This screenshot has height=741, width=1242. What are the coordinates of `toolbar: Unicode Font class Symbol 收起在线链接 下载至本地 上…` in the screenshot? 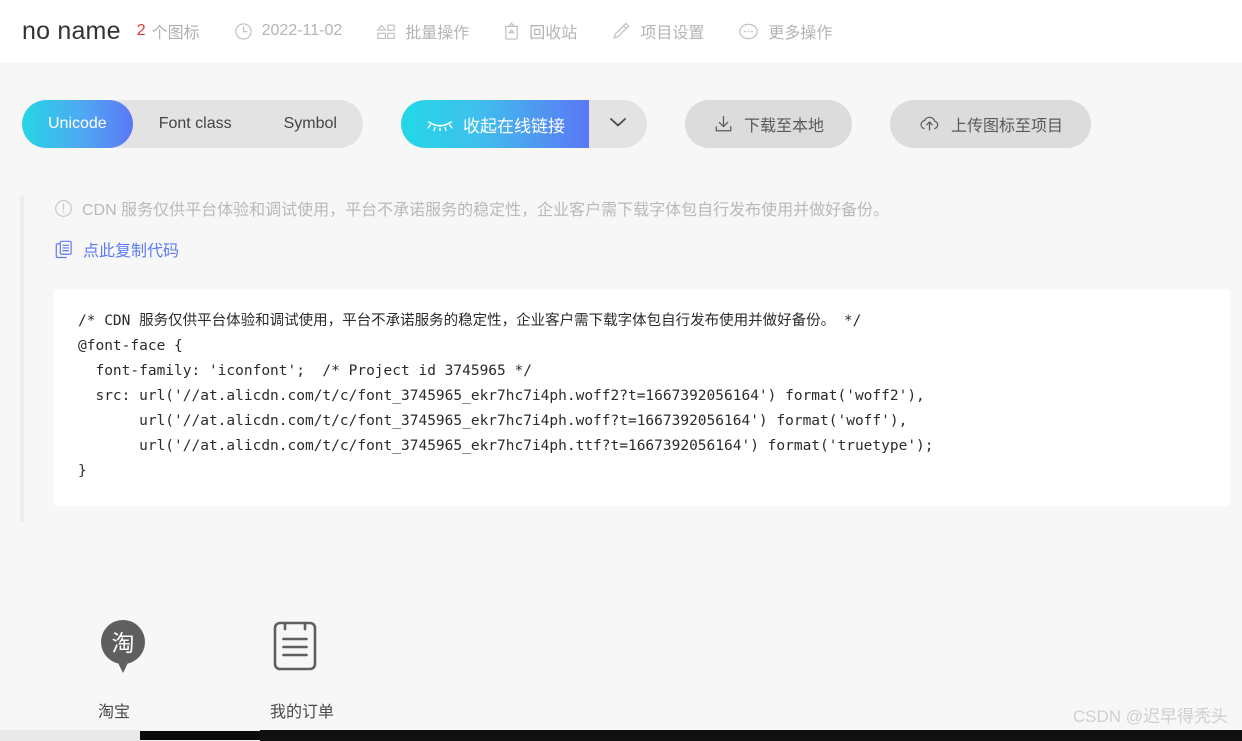 It's located at (557, 124).